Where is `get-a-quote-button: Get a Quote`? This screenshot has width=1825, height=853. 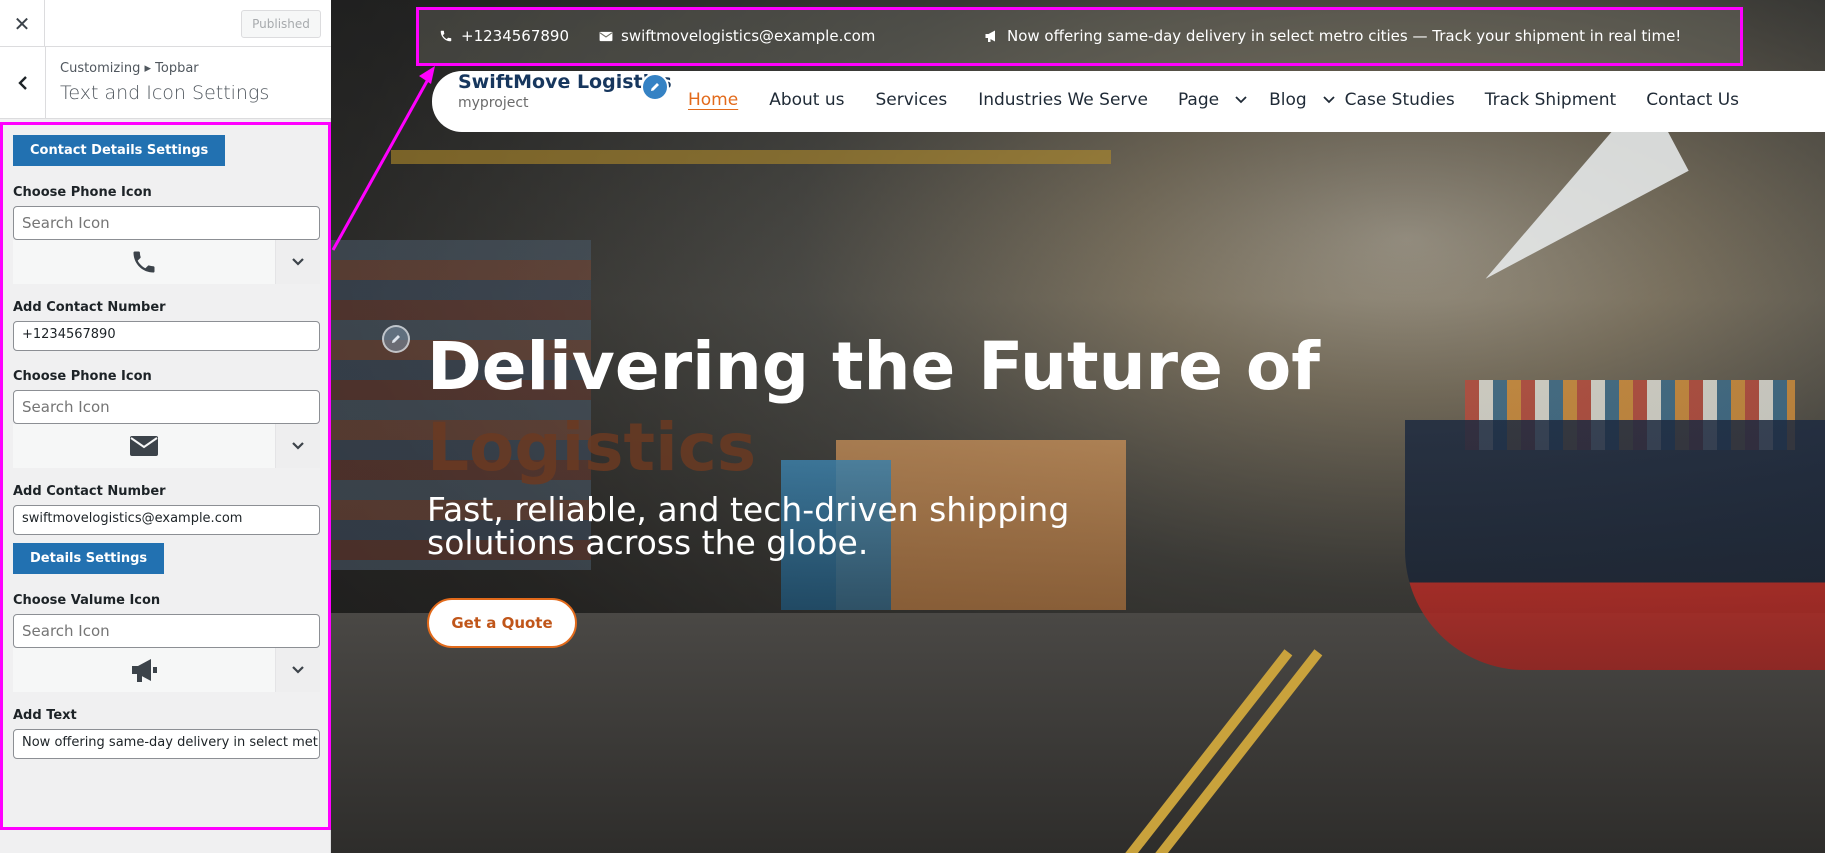
get-a-quote-button: Get a Quote is located at coordinates (502, 623).